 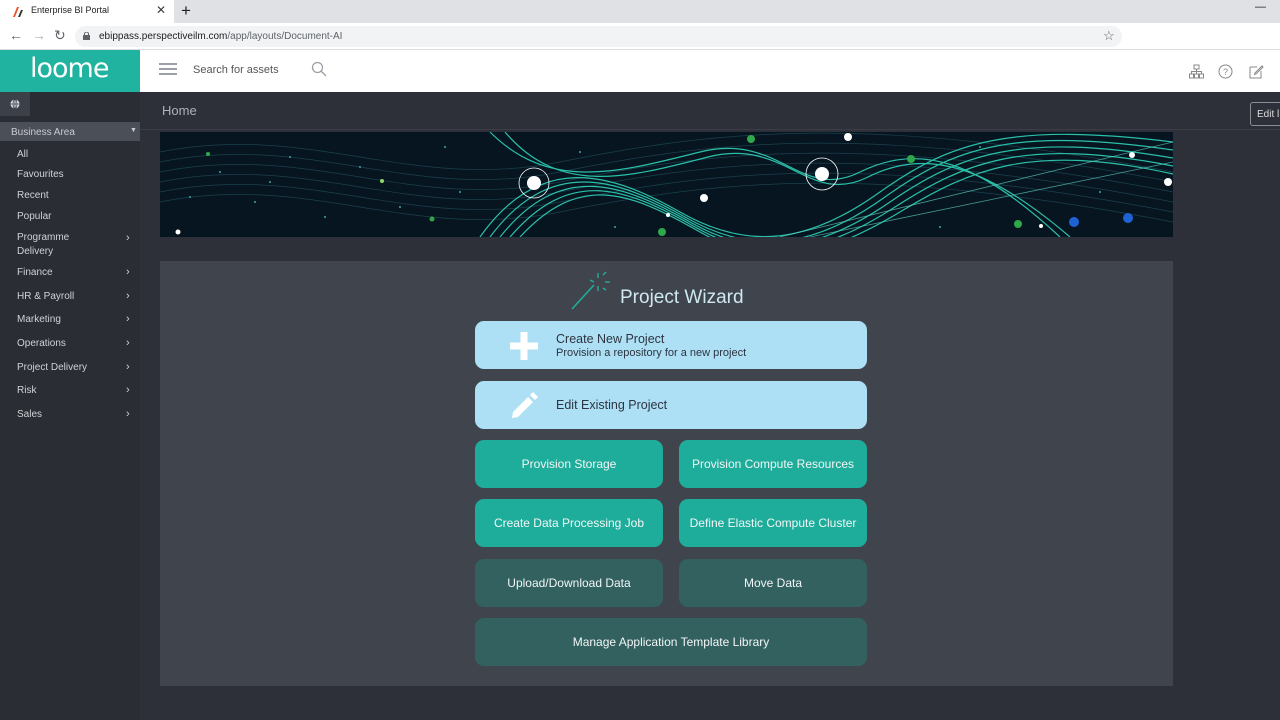 I want to click on sitemap-icon, so click(x=1196, y=71).